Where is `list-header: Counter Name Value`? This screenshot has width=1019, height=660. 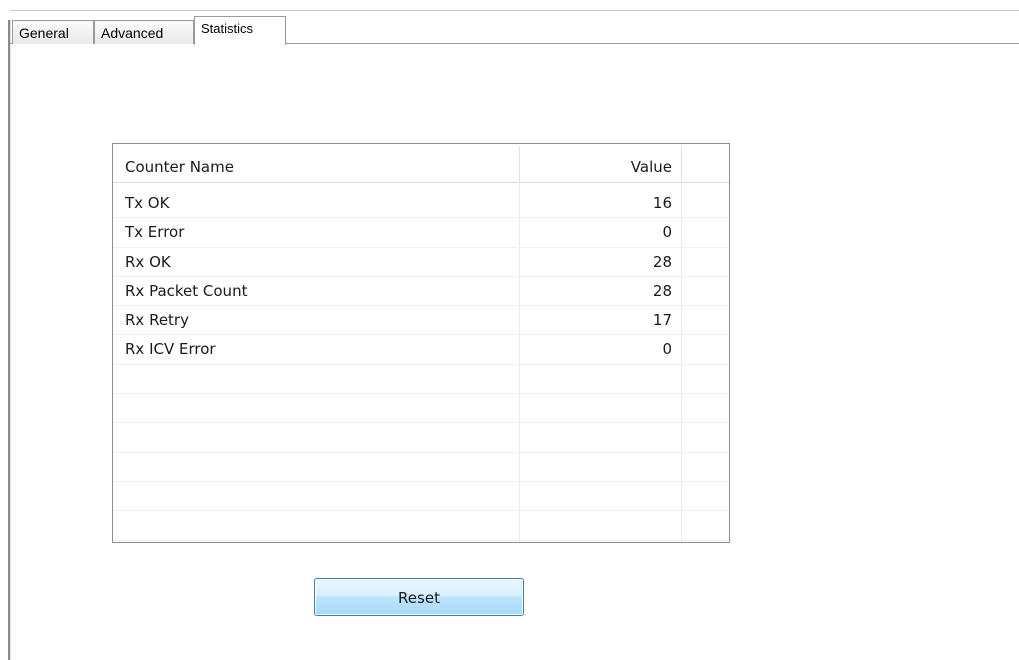 list-header: Counter Name Value is located at coordinates (421, 163).